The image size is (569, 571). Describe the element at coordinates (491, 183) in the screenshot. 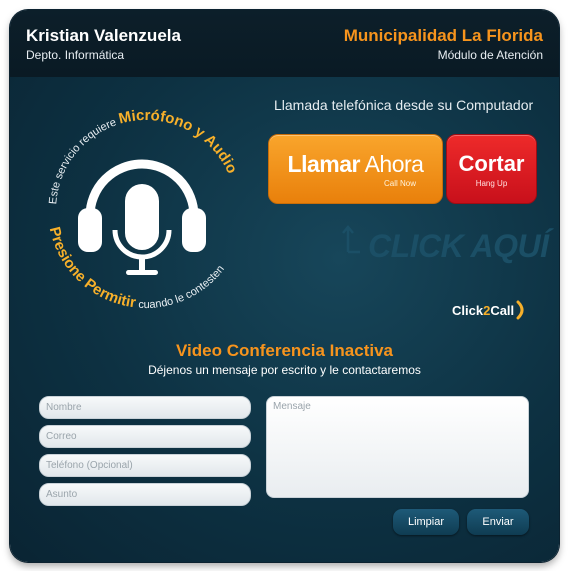

I see `hang-up-sublabel: Hang Up` at that location.